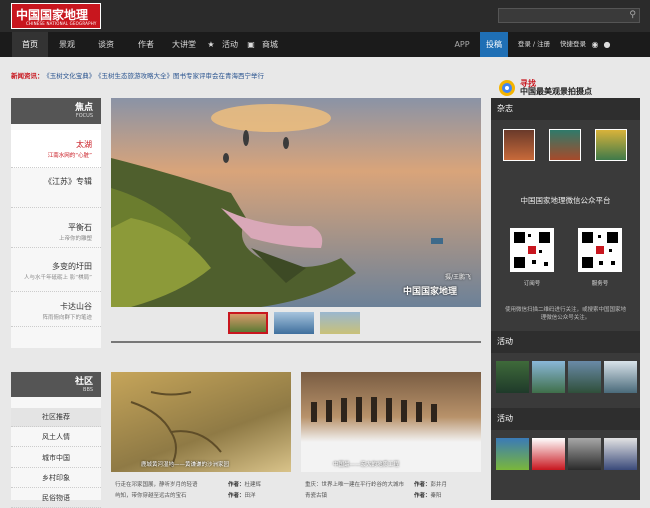 The width and height of the screenshot is (650, 508). I want to click on card-author: 作者：田洋, so click(242, 495).